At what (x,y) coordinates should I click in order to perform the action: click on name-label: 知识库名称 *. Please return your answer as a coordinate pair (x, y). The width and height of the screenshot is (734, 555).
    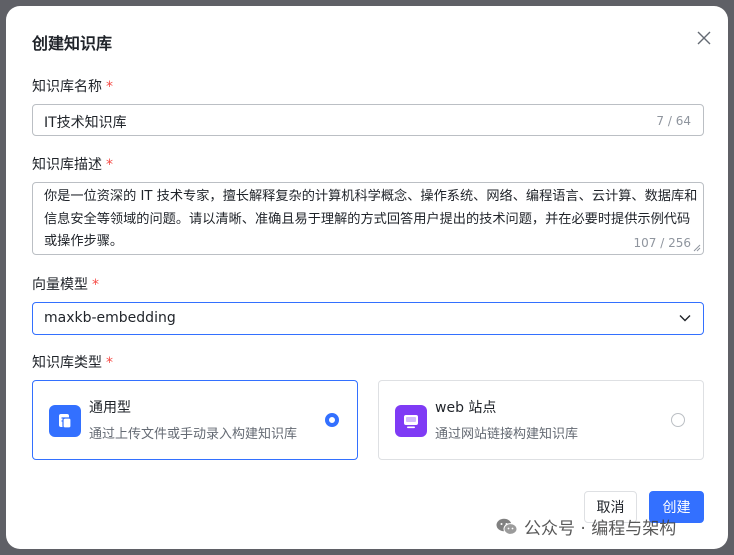
    Looking at the image, I should click on (72, 86).